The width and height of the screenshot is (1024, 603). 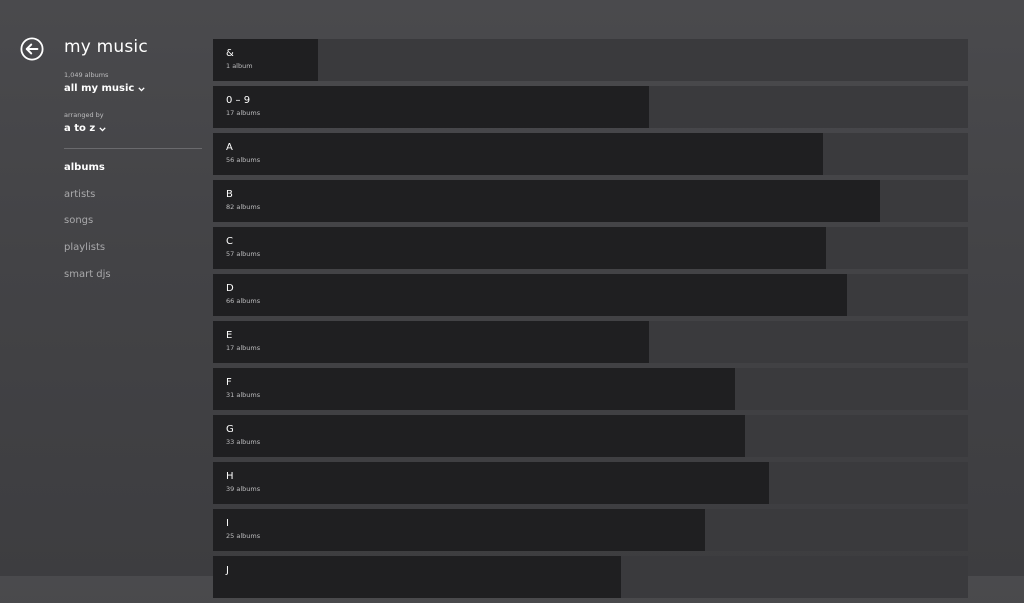 What do you see at coordinates (243, 442) in the screenshot?
I see `group-album-count: 33 albums` at bounding box center [243, 442].